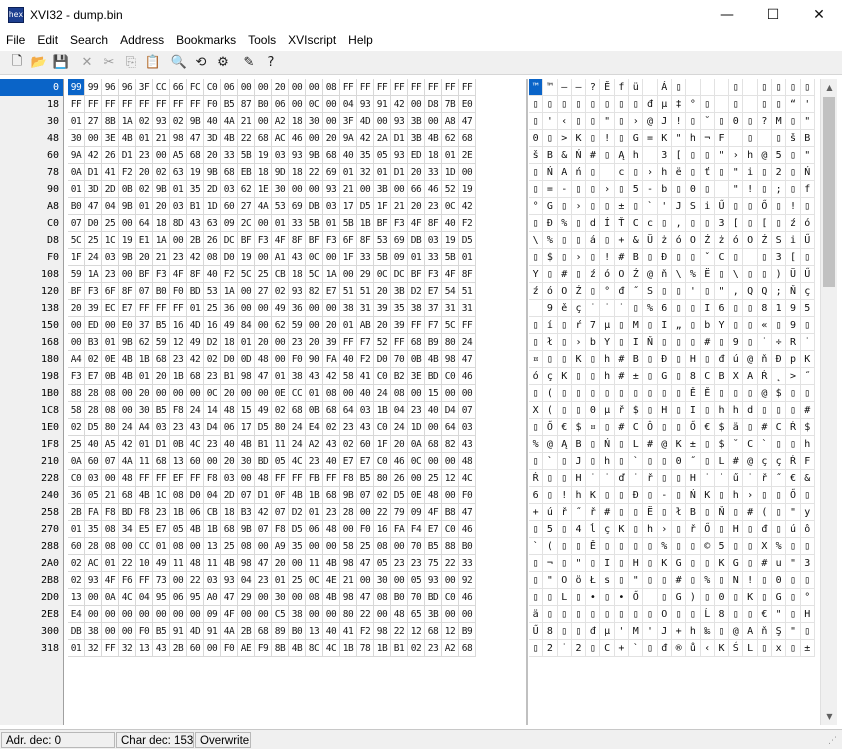 The width and height of the screenshot is (842, 749). What do you see at coordinates (450, 172) in the screenshot?
I see `hex-byte: 1D` at bounding box center [450, 172].